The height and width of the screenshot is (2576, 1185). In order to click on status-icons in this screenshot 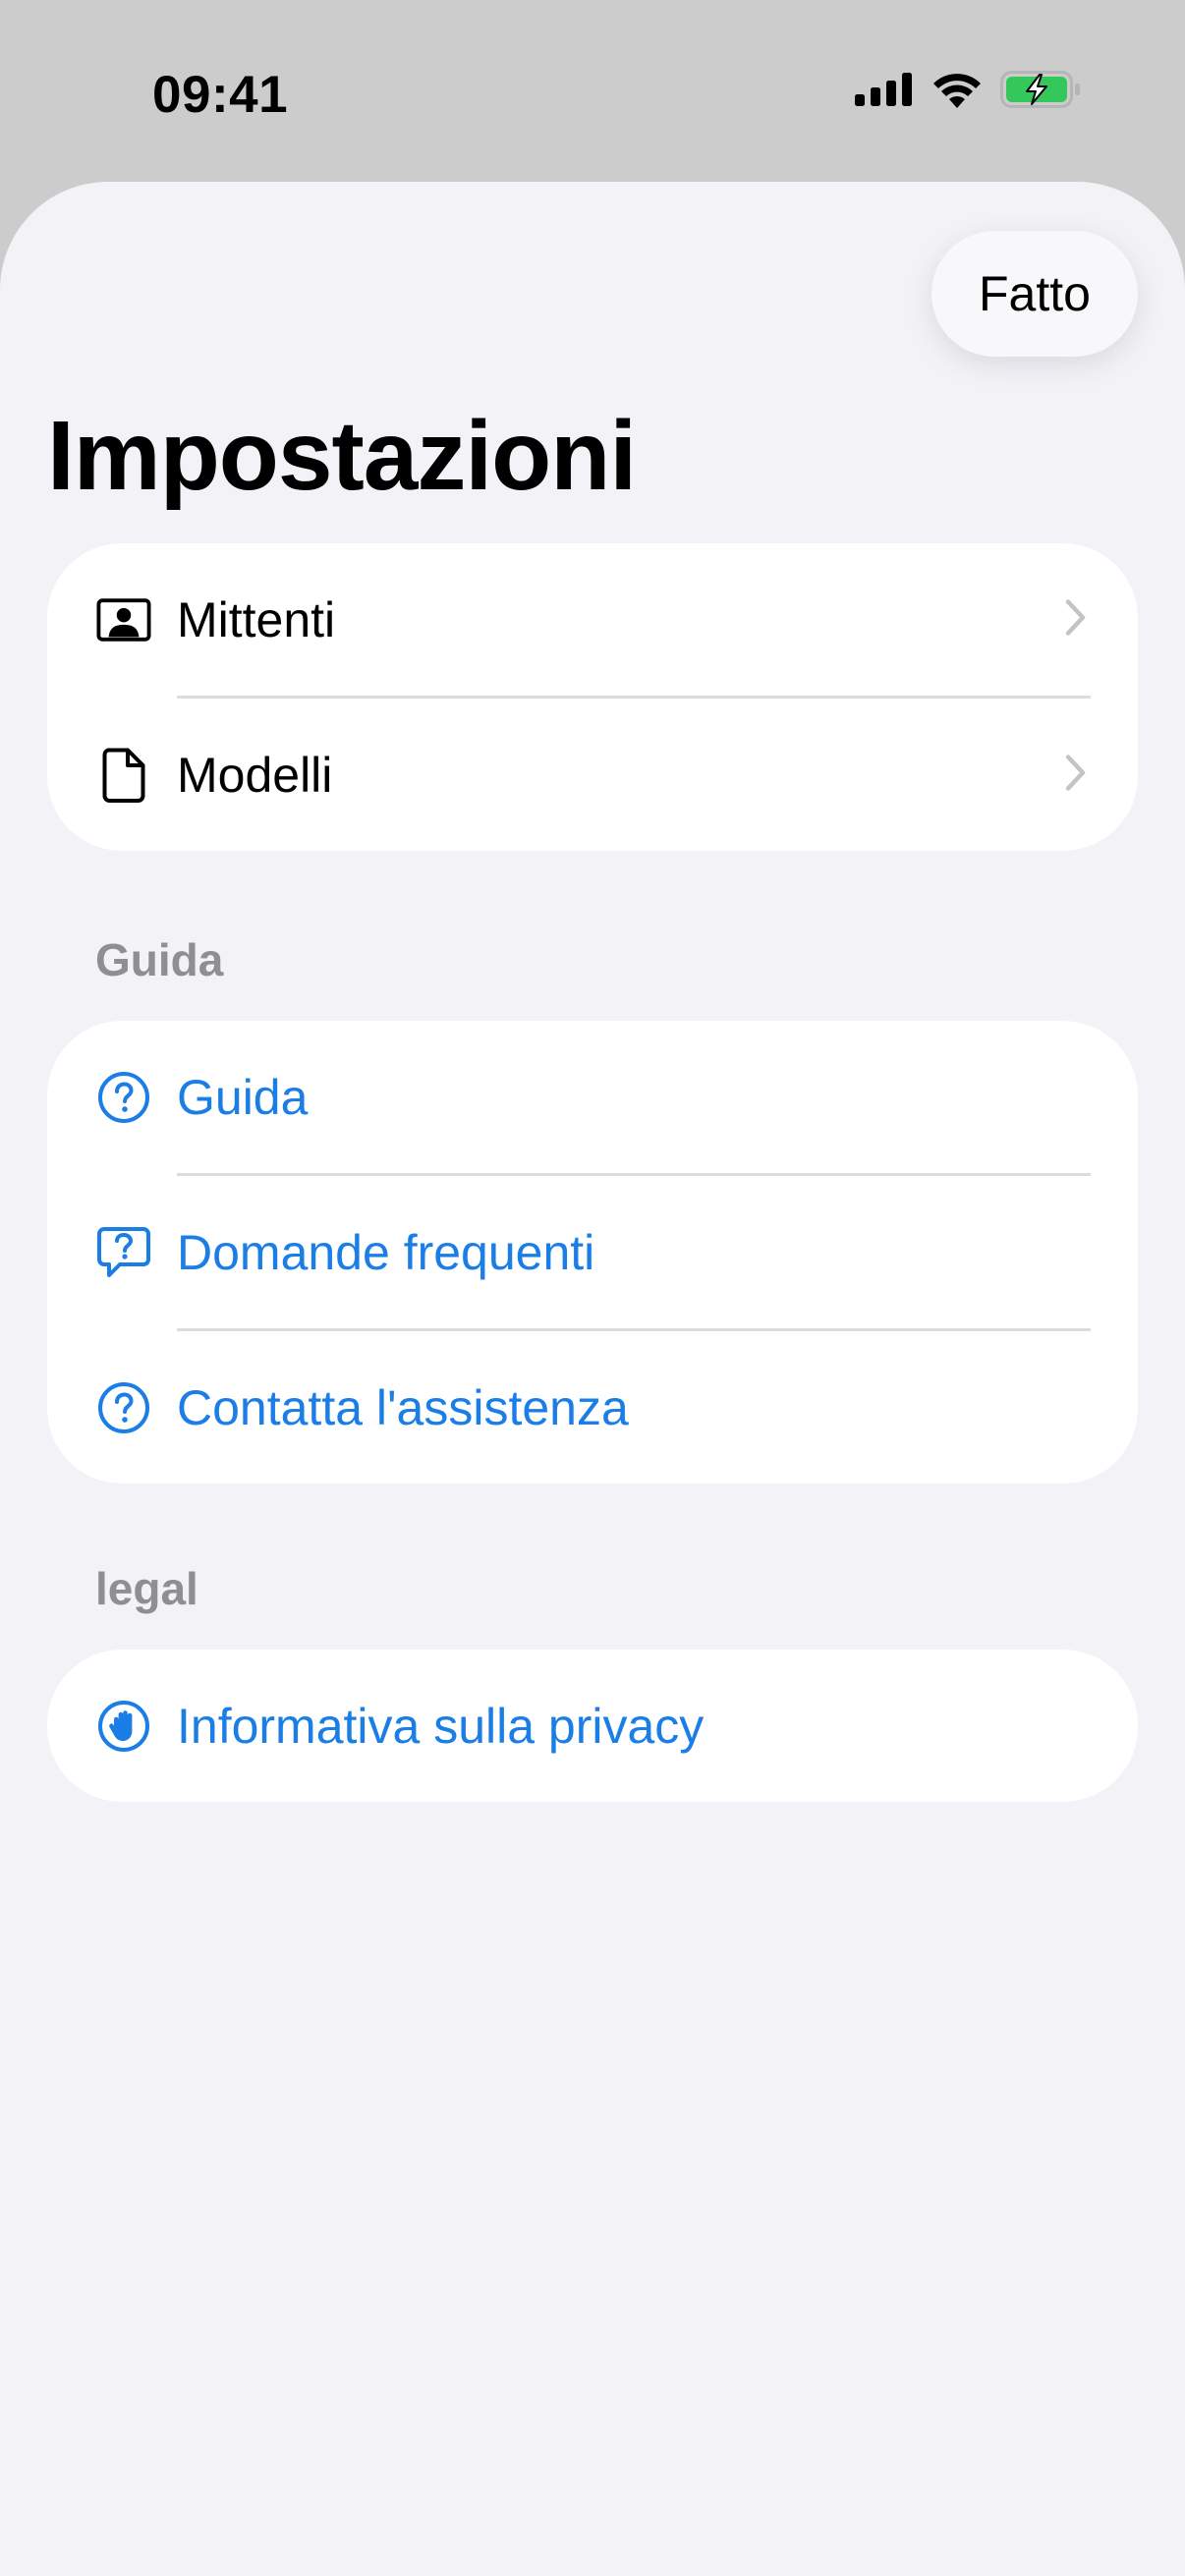, I will do `click(968, 92)`.